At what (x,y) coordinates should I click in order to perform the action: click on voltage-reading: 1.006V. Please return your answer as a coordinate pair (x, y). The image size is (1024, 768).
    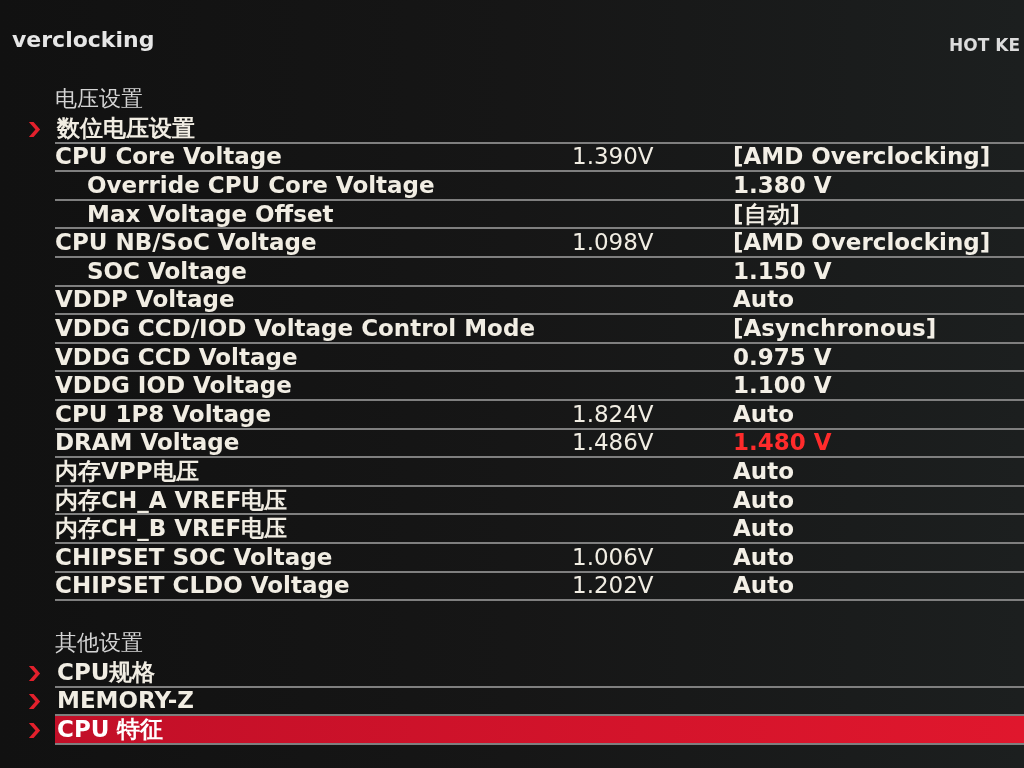
    Looking at the image, I should click on (613, 557).